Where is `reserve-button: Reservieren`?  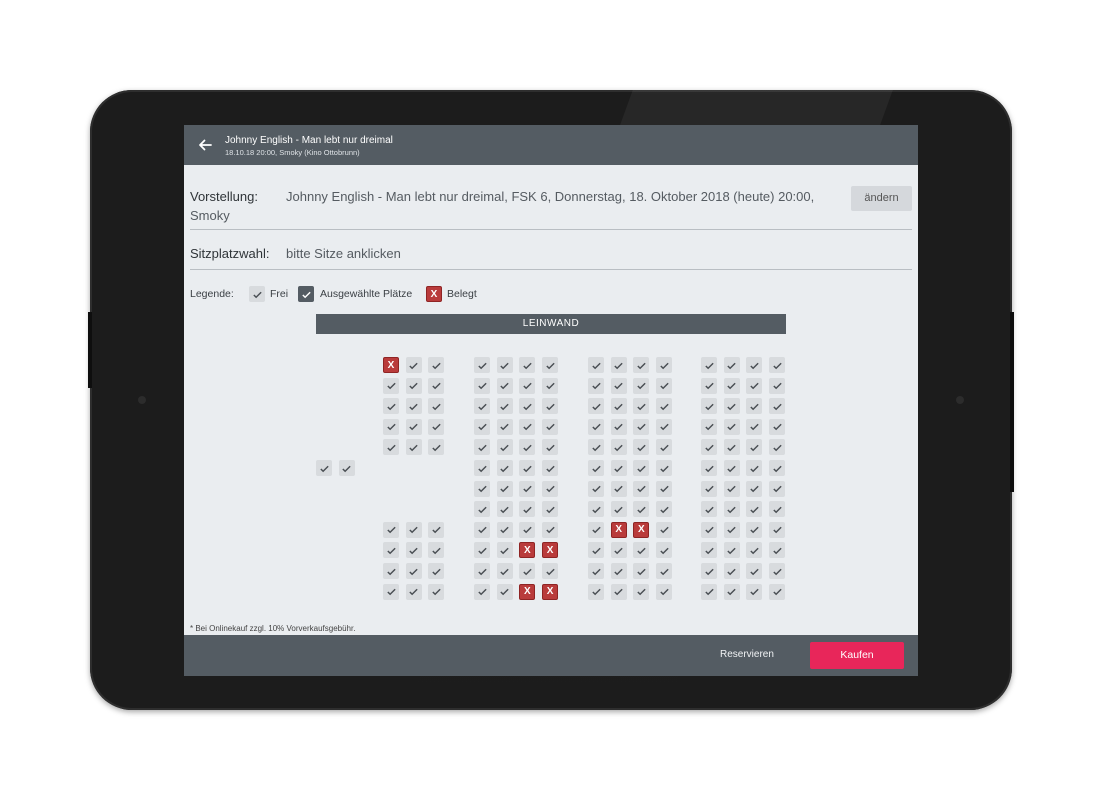 reserve-button: Reservieren is located at coordinates (747, 654).